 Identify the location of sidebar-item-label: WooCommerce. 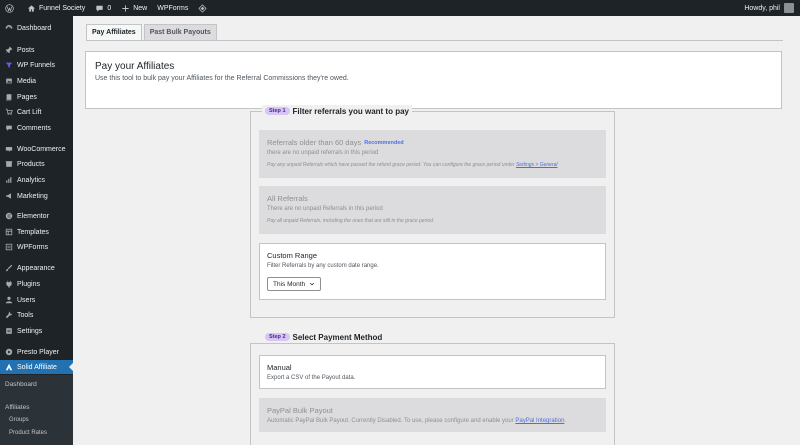
(41, 149).